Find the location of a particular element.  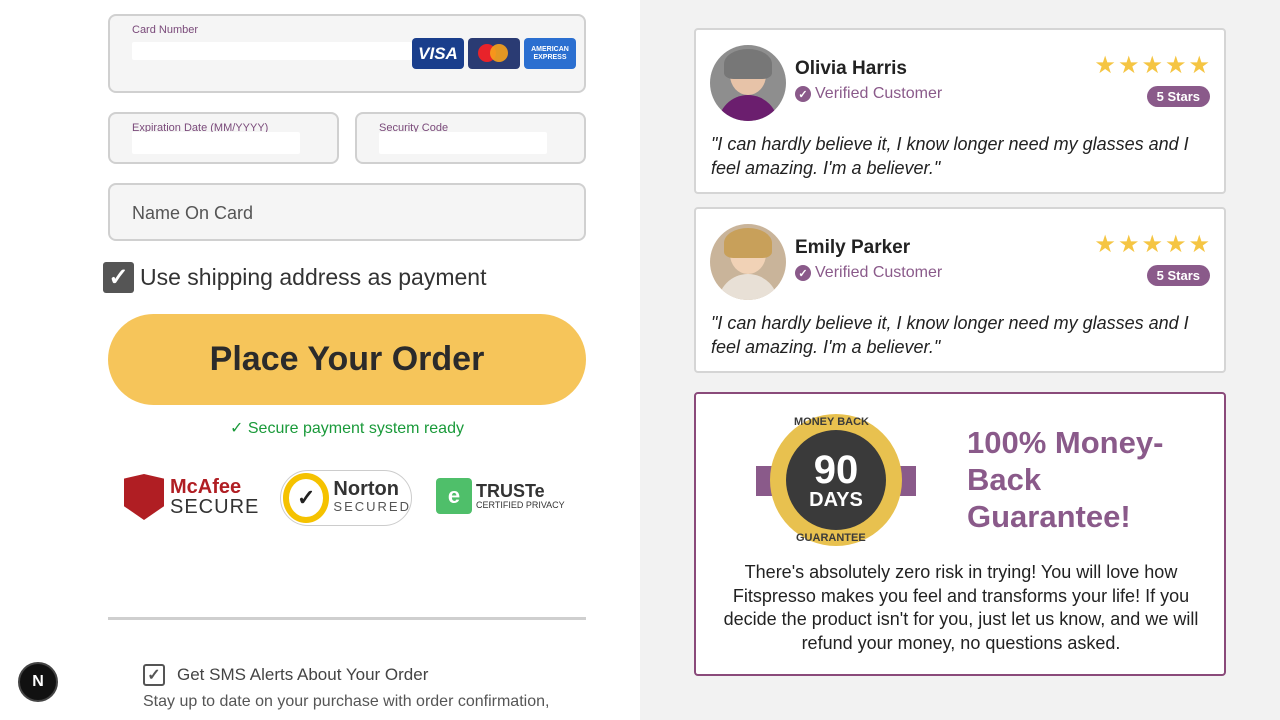

card-logos: VISA AMERICAN EXPRESS is located at coordinates (494, 53).